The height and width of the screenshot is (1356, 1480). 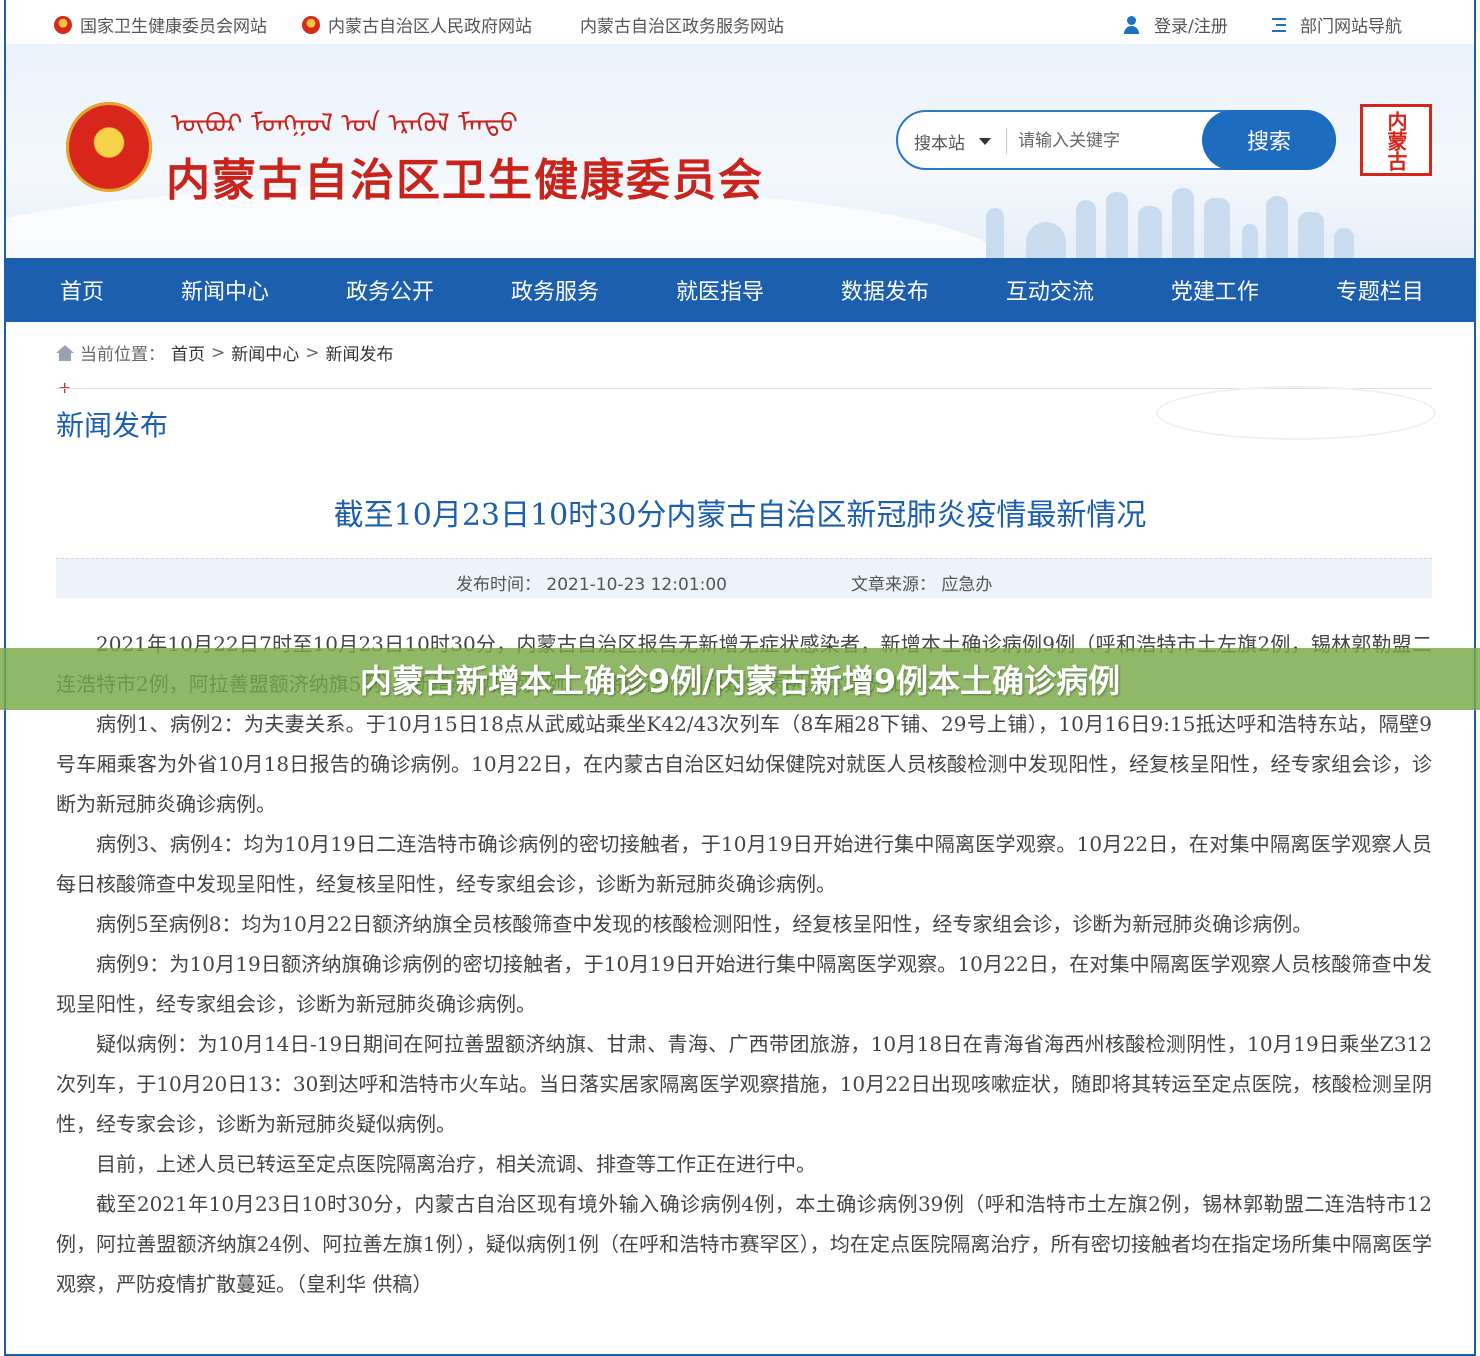 I want to click on article-paragraph: 目前，上述人员已转运至定点医院隔离治疗，相关流调、排查等工作正在进行中。, so click(x=456, y=1164).